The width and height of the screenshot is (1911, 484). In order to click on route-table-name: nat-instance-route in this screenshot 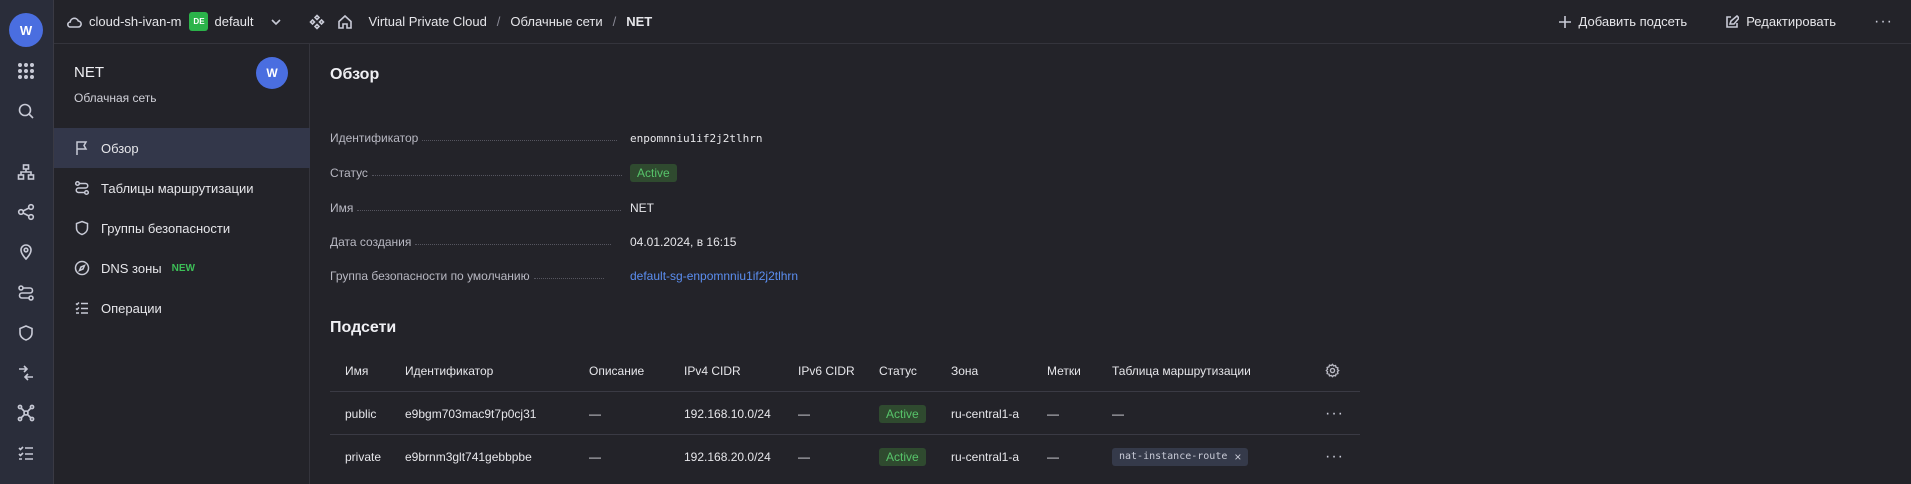, I will do `click(1173, 456)`.